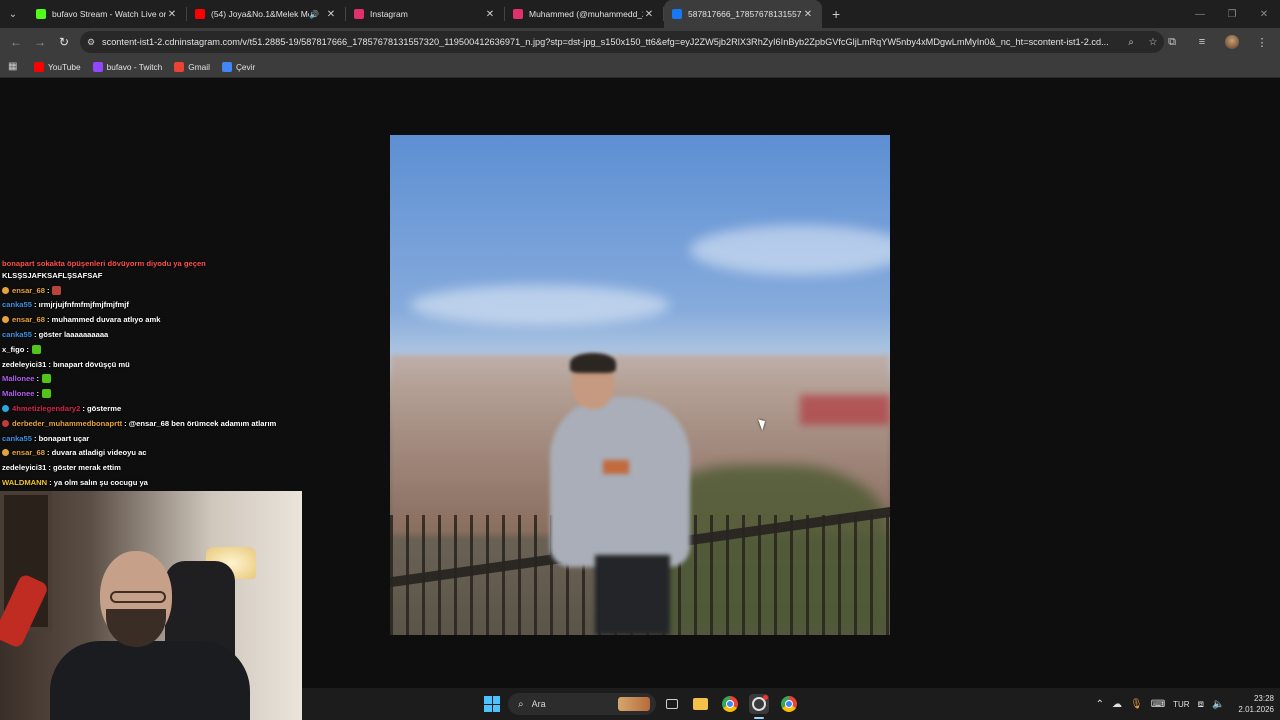  I want to click on obs-icon, so click(759, 704).